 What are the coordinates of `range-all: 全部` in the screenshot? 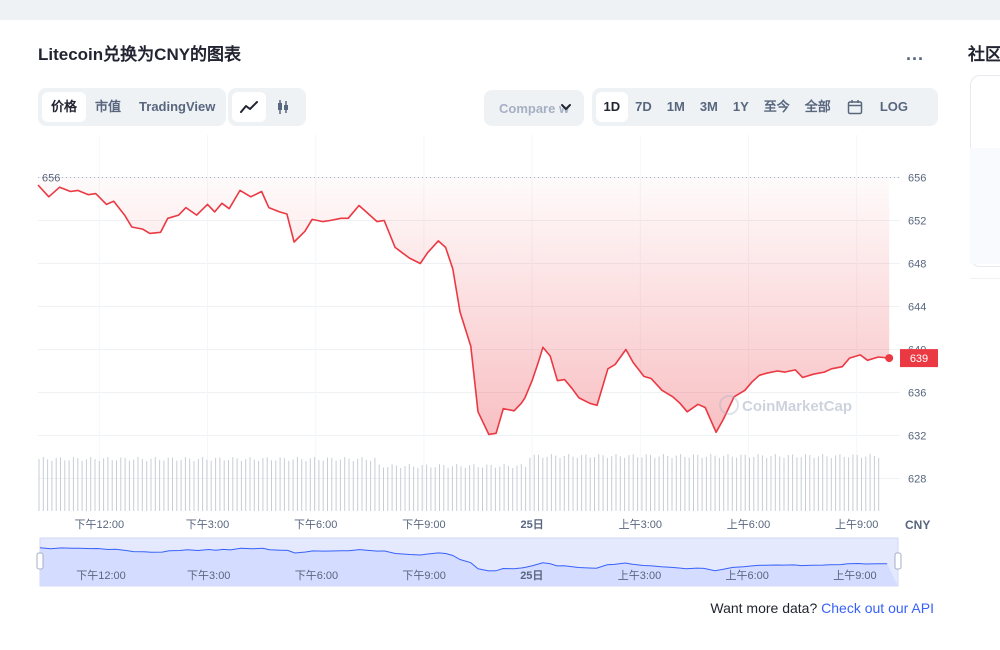 It's located at (817, 107).